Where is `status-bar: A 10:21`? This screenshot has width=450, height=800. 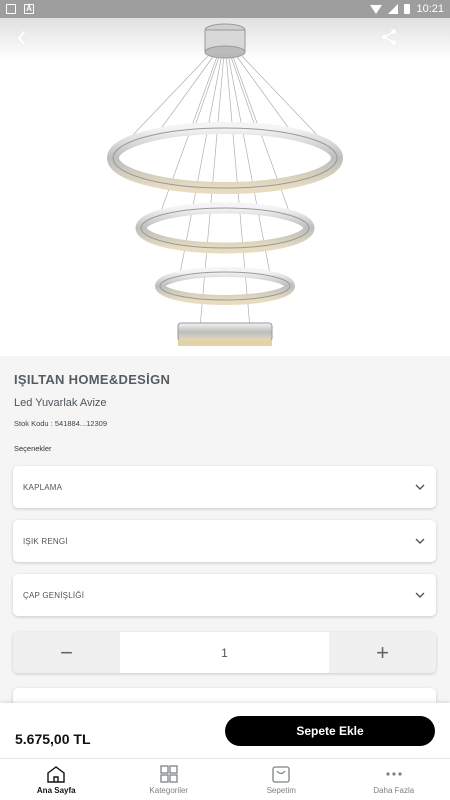
status-bar: A 10:21 is located at coordinates (225, 9).